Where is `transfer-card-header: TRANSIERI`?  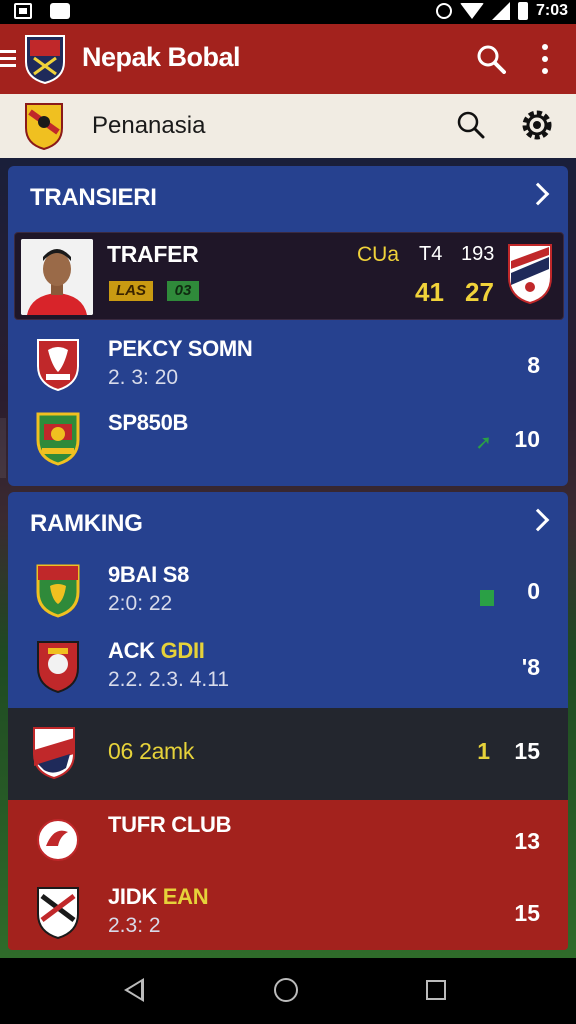
transfer-card-header: TRANSIERI is located at coordinates (288, 198).